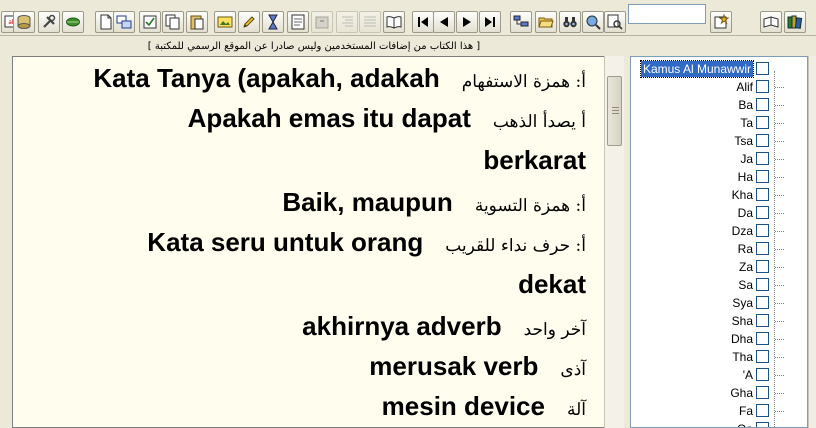 The width and height of the screenshot is (816, 428). Describe the element at coordinates (741, 393) in the screenshot. I see `tree-item-label: Gha` at that location.